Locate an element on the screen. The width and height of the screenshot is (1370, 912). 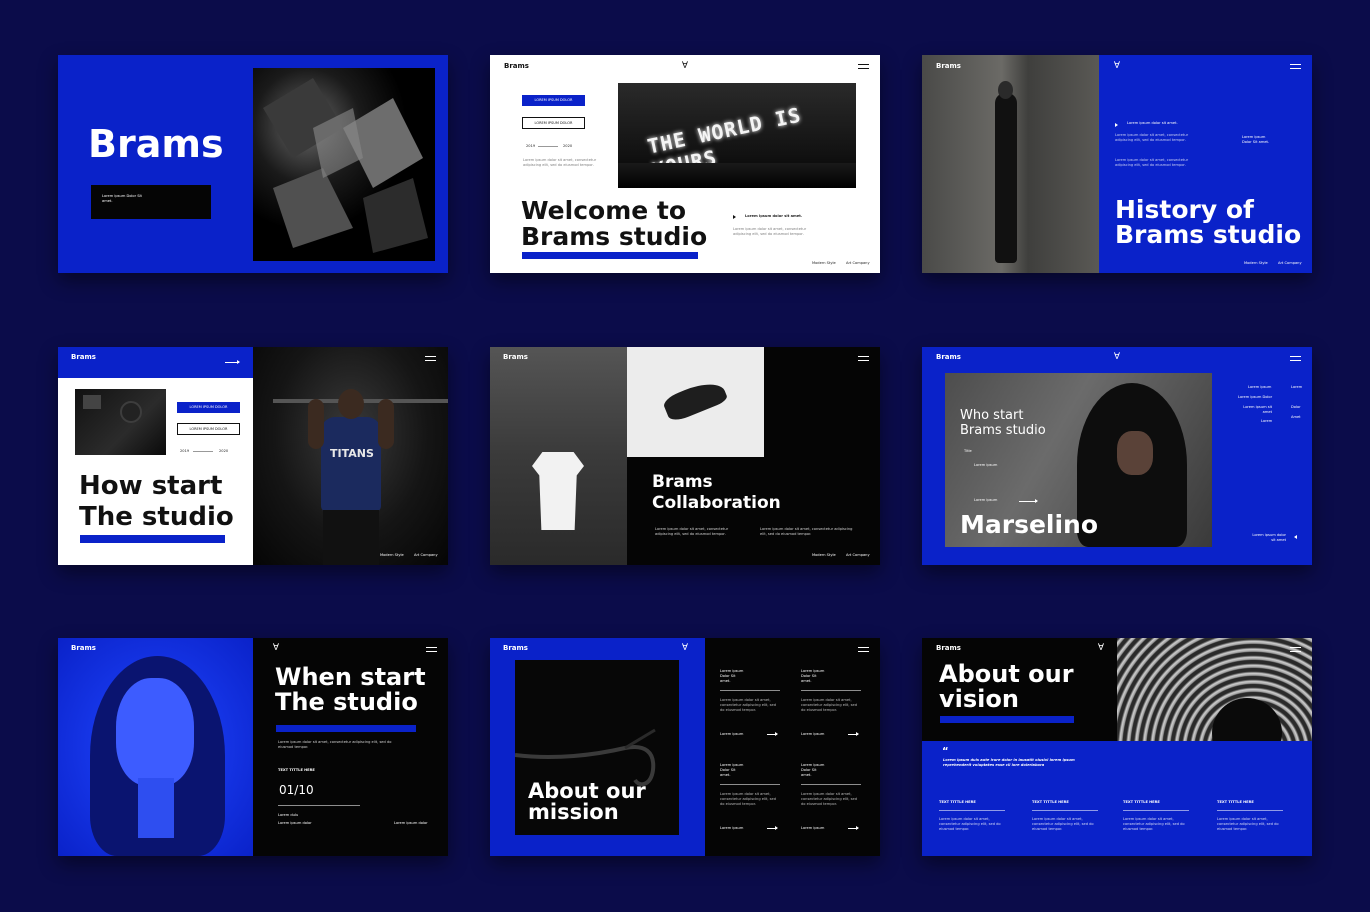
quote-mark: “ is located at coordinates (945, 751).